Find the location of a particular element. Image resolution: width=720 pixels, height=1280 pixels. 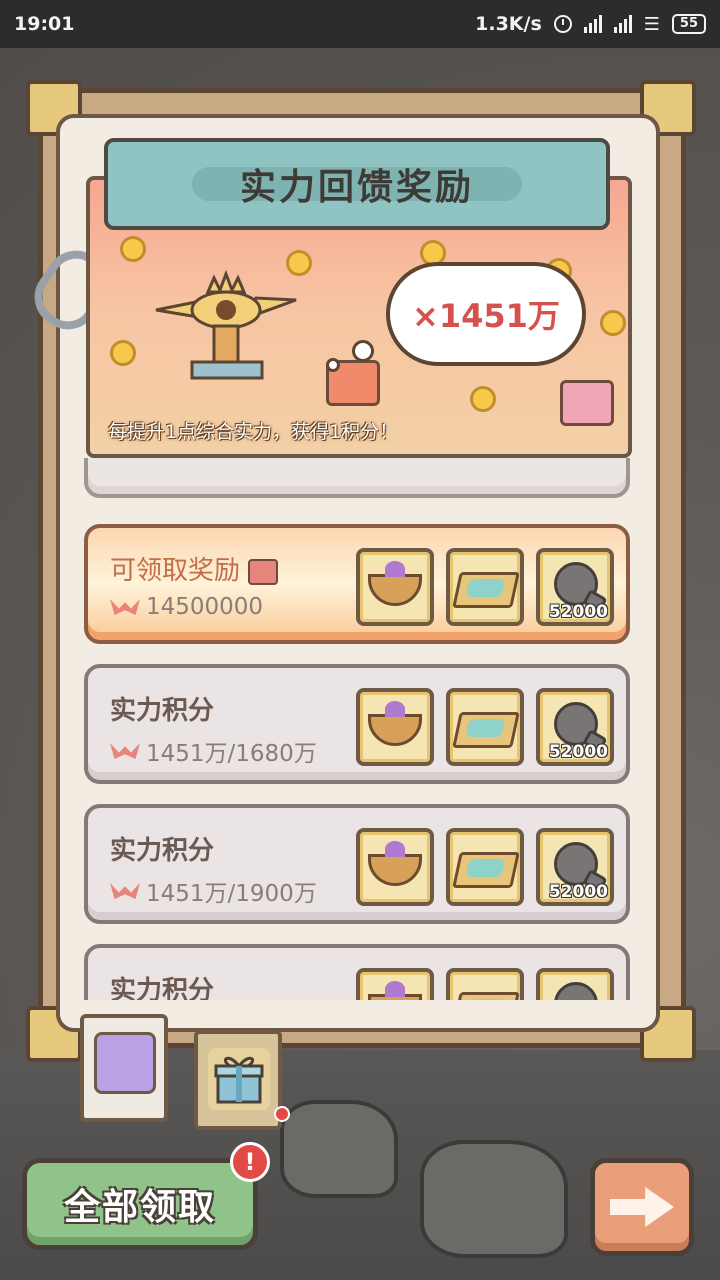

alarm-clock-icon is located at coordinates (562, 24).